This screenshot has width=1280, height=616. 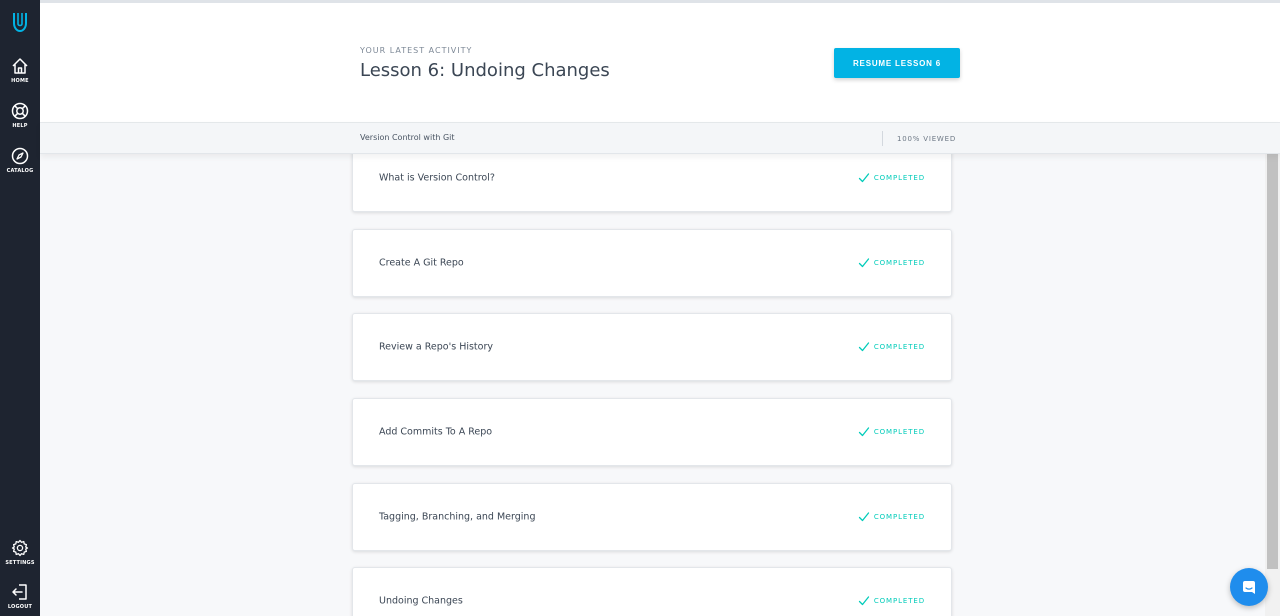 I want to click on lesson-card: Undoing Changes COMPLETED, so click(x=652, y=591).